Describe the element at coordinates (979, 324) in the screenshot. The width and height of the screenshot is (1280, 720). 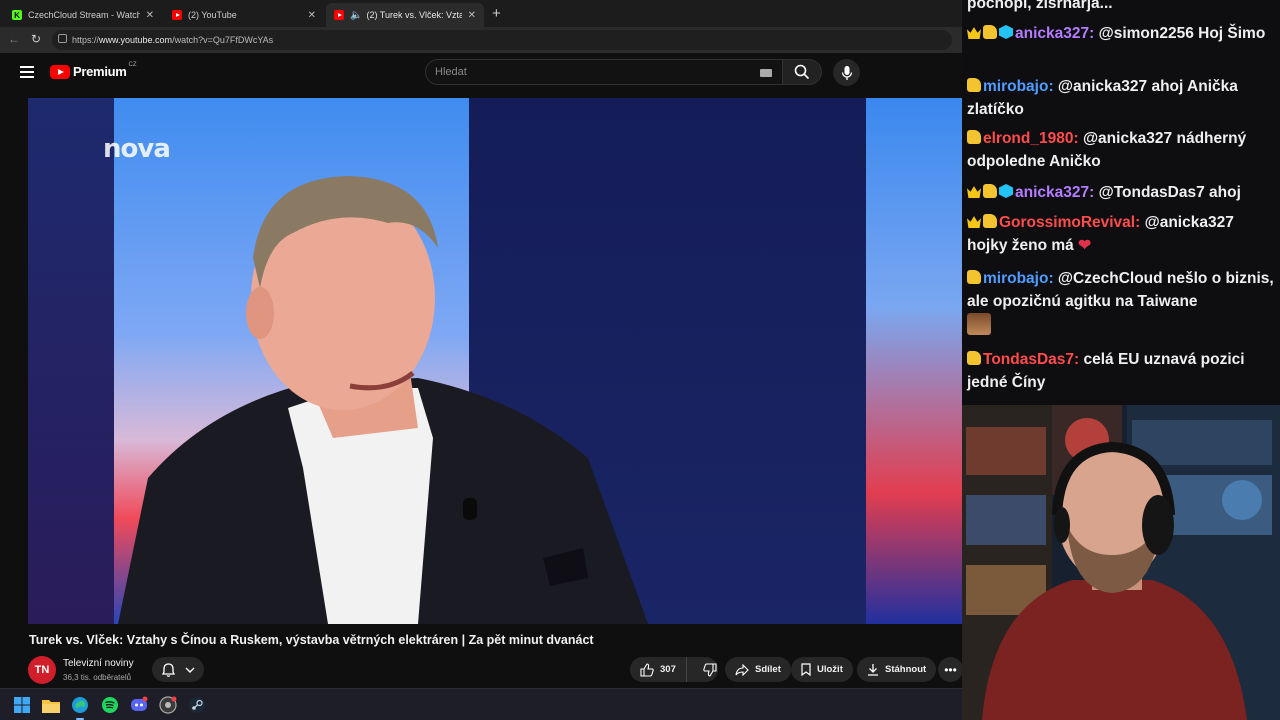
I see `emote-icon` at that location.